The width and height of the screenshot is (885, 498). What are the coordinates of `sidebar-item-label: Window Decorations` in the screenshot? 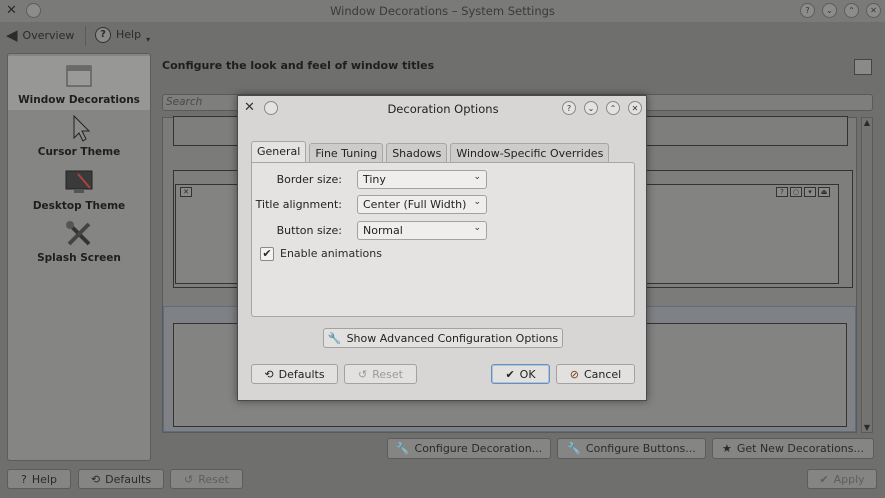 It's located at (79, 100).